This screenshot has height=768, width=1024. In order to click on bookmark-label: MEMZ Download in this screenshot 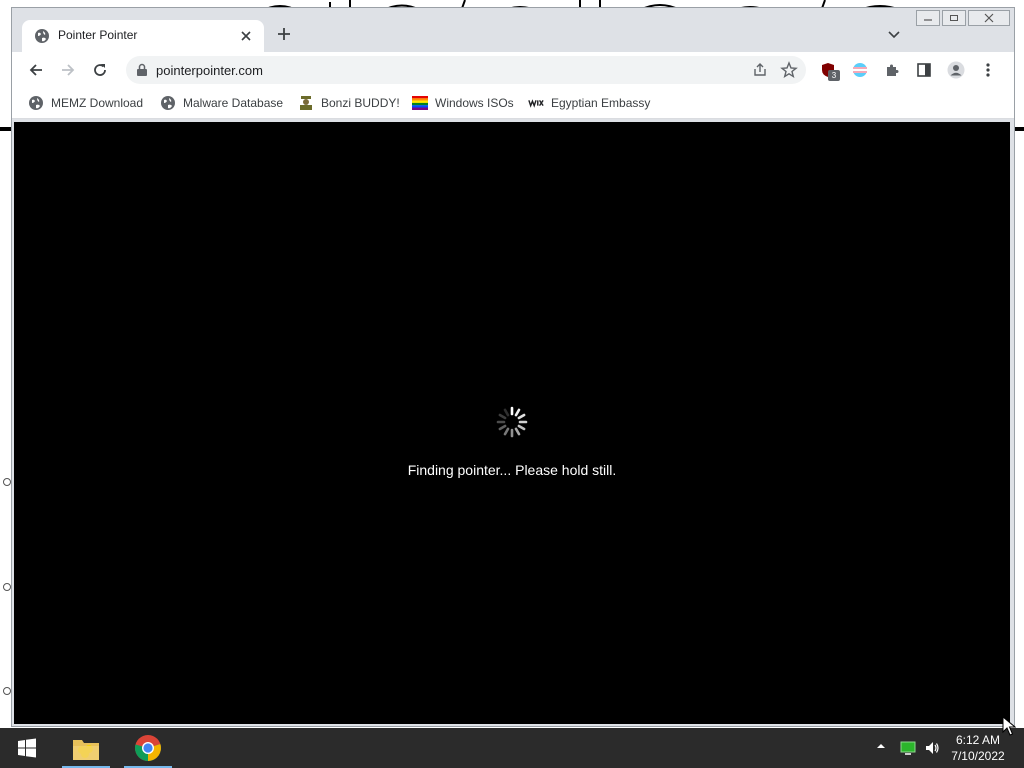, I will do `click(97, 103)`.